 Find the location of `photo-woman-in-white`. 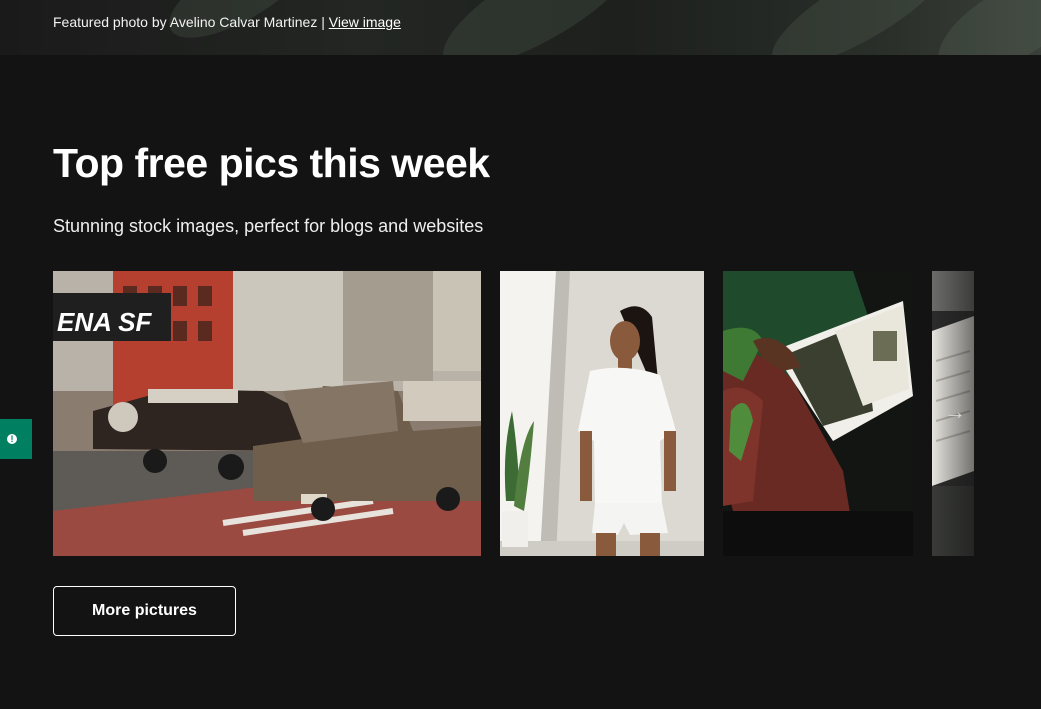

photo-woman-in-white is located at coordinates (602, 413).